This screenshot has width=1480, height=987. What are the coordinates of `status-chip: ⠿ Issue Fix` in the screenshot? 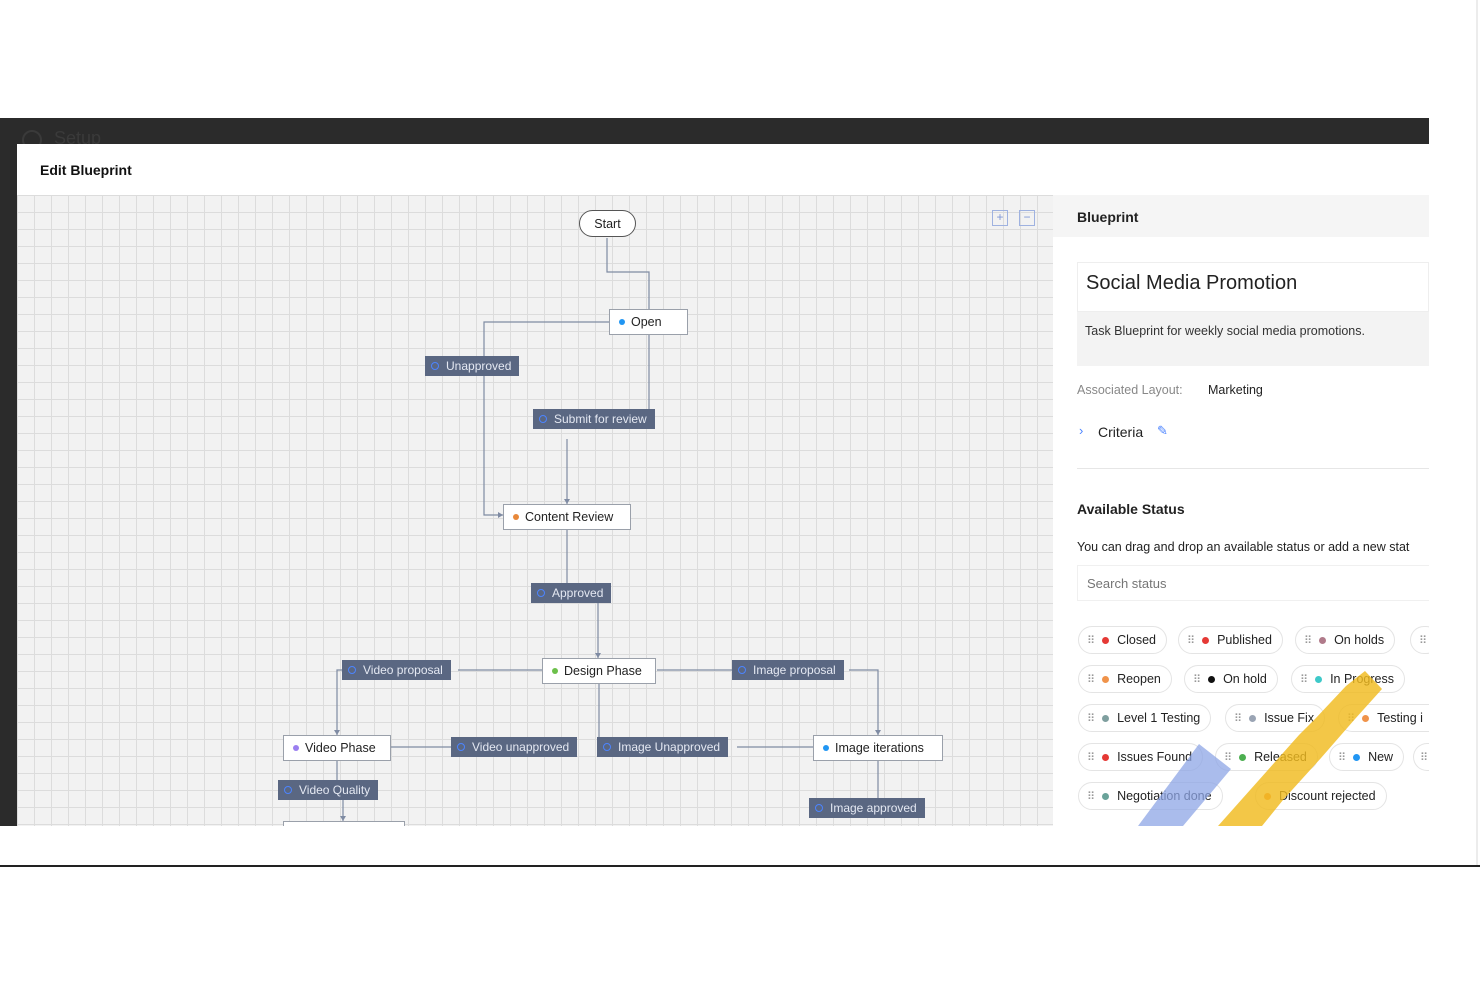 It's located at (1275, 718).